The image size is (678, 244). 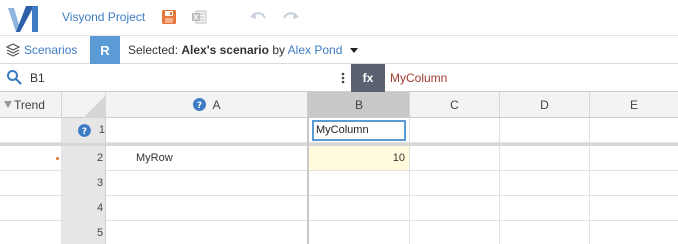 What do you see at coordinates (207, 130) in the screenshot?
I see `cell-a1` at bounding box center [207, 130].